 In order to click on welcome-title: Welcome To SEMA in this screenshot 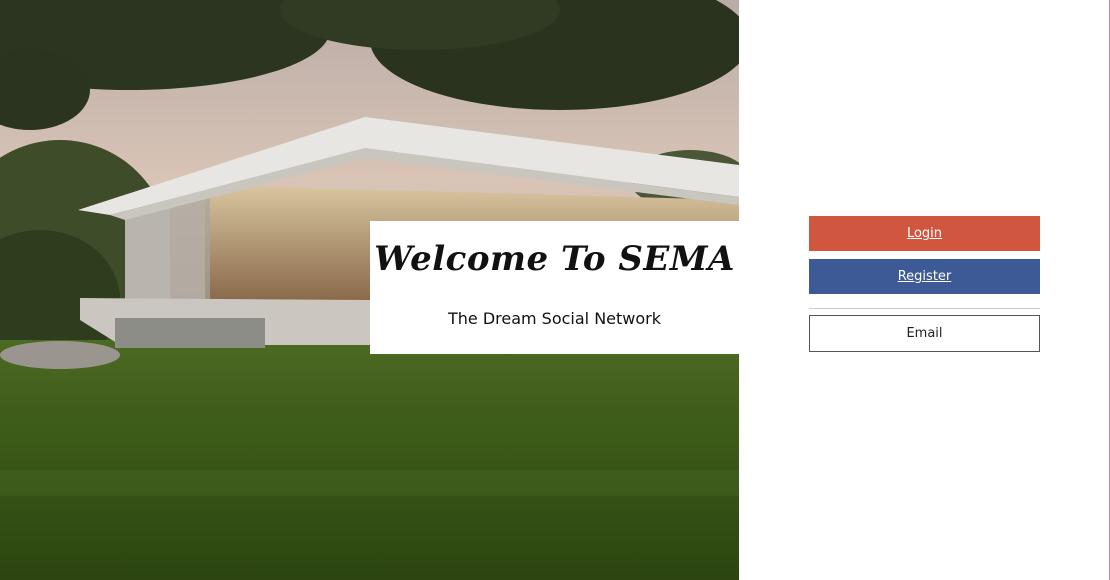, I will do `click(554, 259)`.